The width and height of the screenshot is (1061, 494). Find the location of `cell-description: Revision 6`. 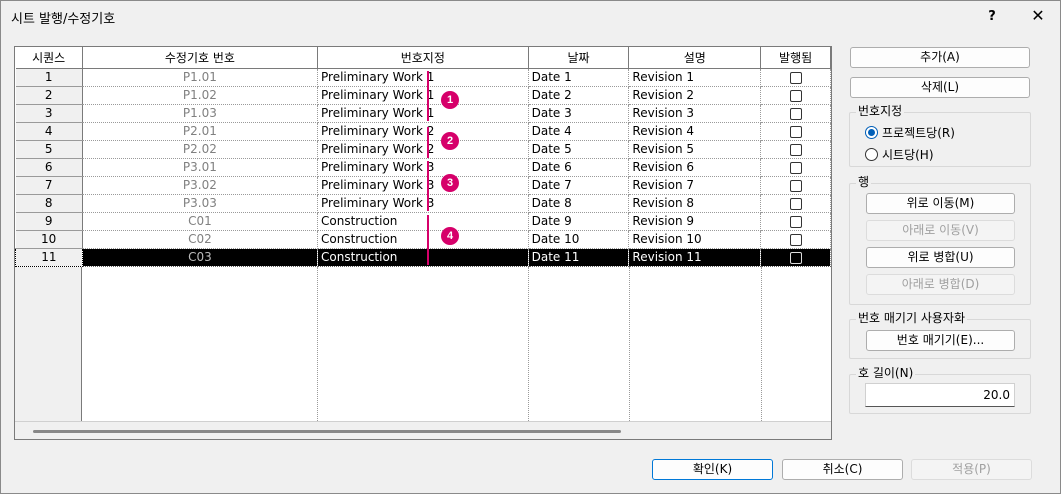

cell-description: Revision 6 is located at coordinates (695, 167).